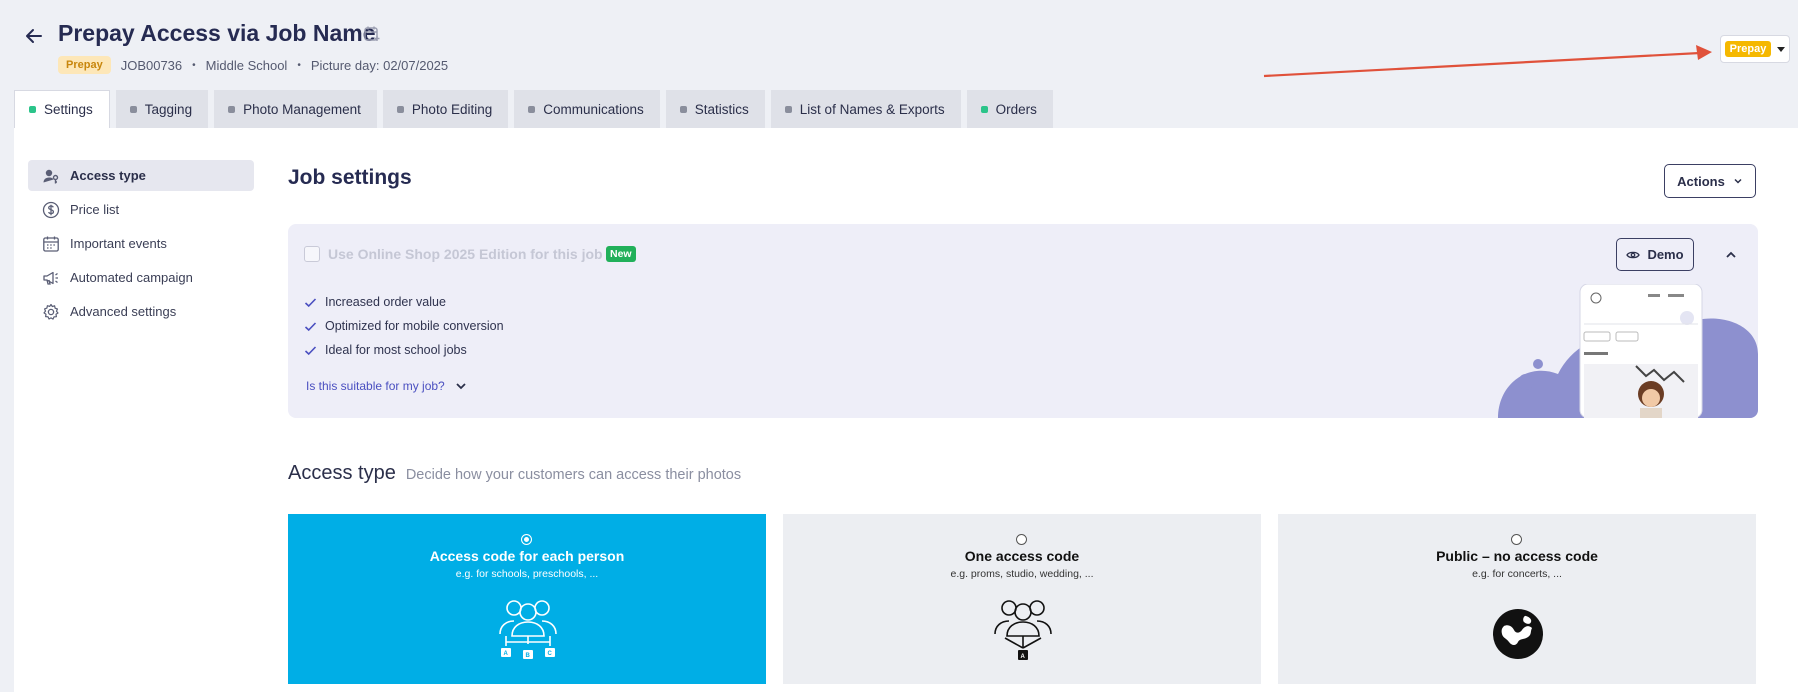 This screenshot has width=1798, height=692. I want to click on group-single-lock-icon: A, so click(1023, 630).